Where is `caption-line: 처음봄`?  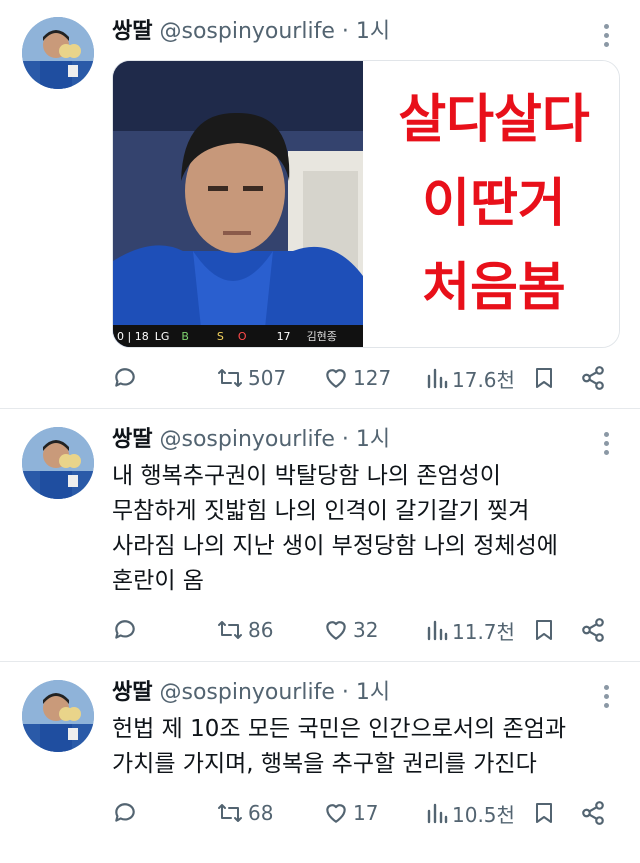
caption-line: 처음봄 is located at coordinates (494, 288).